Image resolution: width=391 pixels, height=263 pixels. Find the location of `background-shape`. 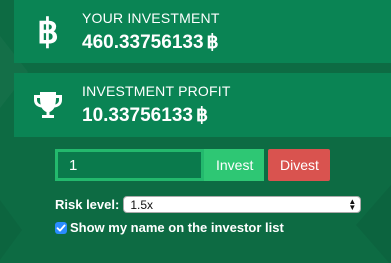

background-shape is located at coordinates (11, 230).